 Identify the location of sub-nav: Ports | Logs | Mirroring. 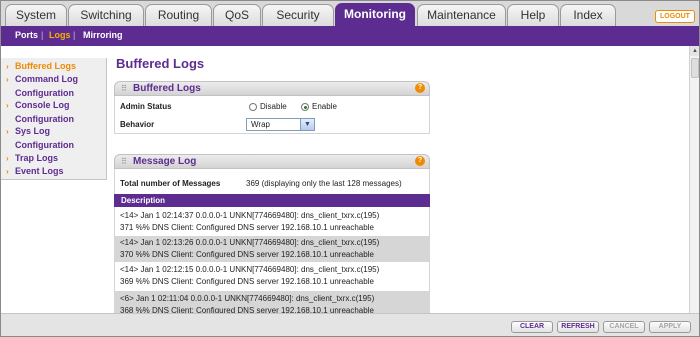
(350, 36).